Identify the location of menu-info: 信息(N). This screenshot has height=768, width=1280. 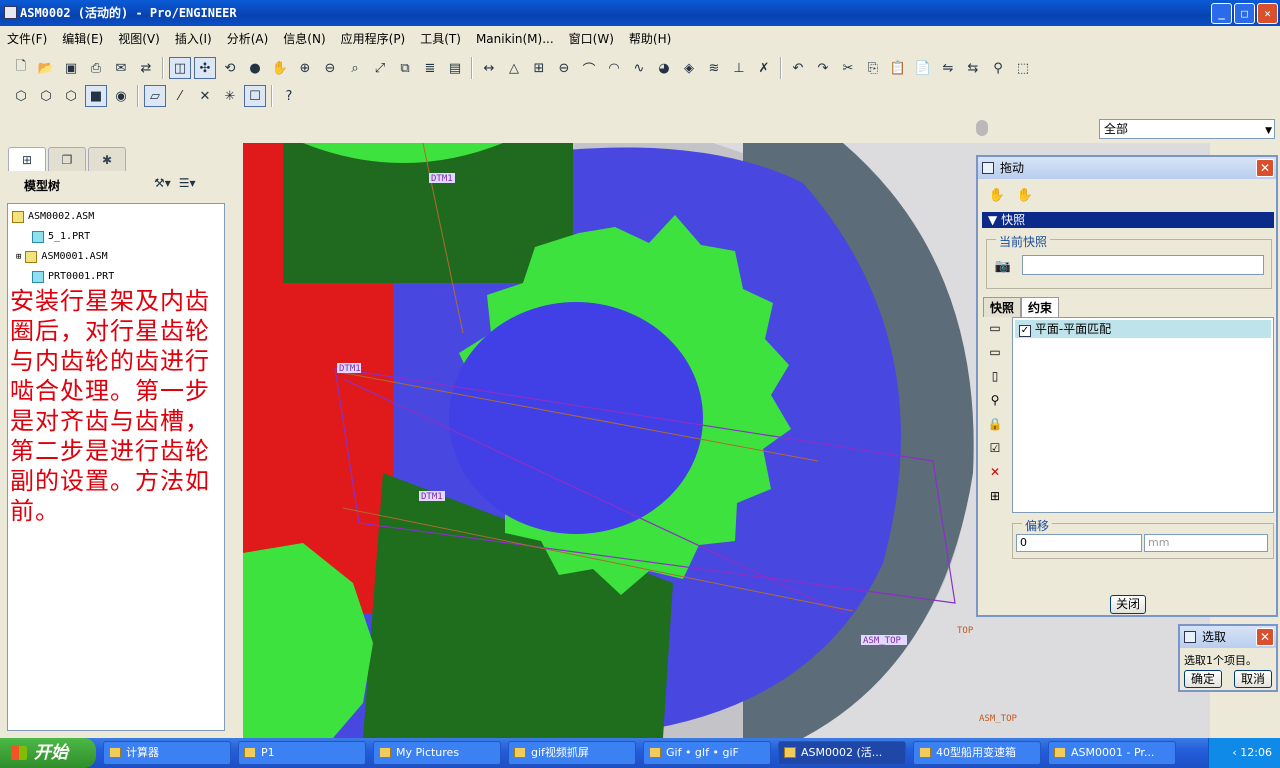
(304, 39).